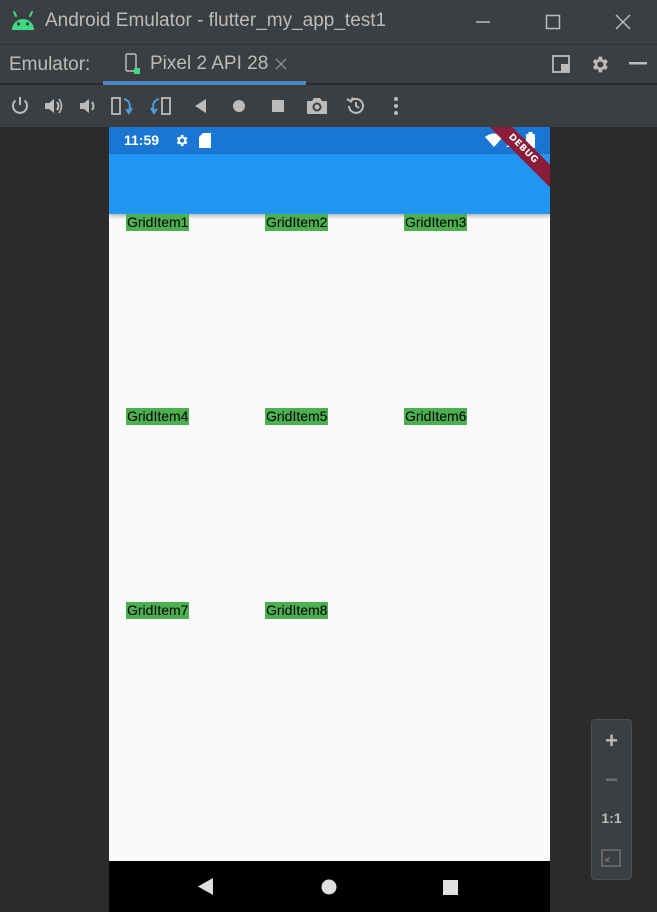  Describe the element at coordinates (599, 64) in the screenshot. I see `settings-gear-icon` at that location.